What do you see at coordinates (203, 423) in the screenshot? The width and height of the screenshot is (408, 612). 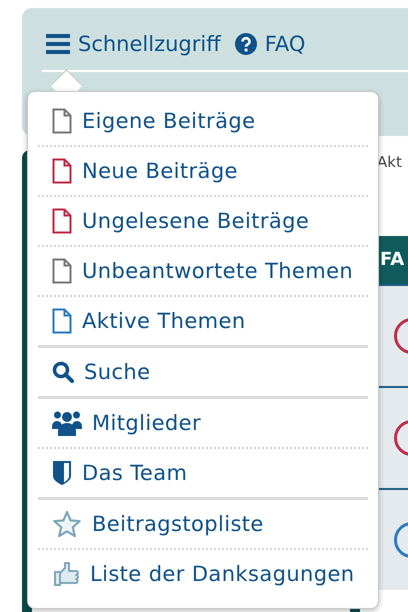 I see `menu-item: Mitglieder` at bounding box center [203, 423].